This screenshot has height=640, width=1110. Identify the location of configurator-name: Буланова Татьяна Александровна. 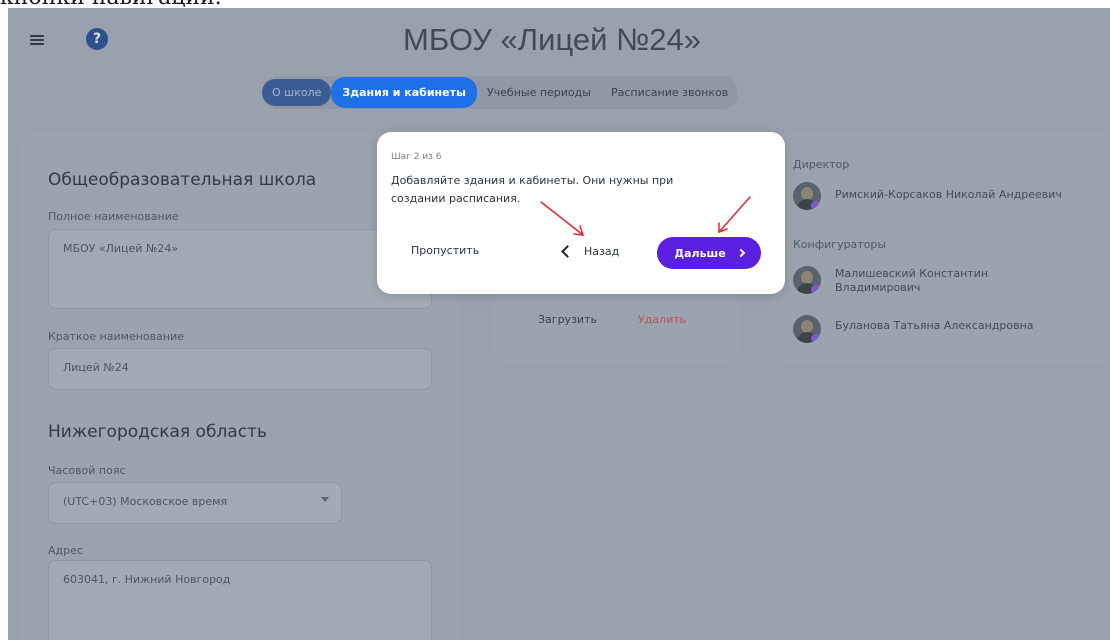
(934, 325).